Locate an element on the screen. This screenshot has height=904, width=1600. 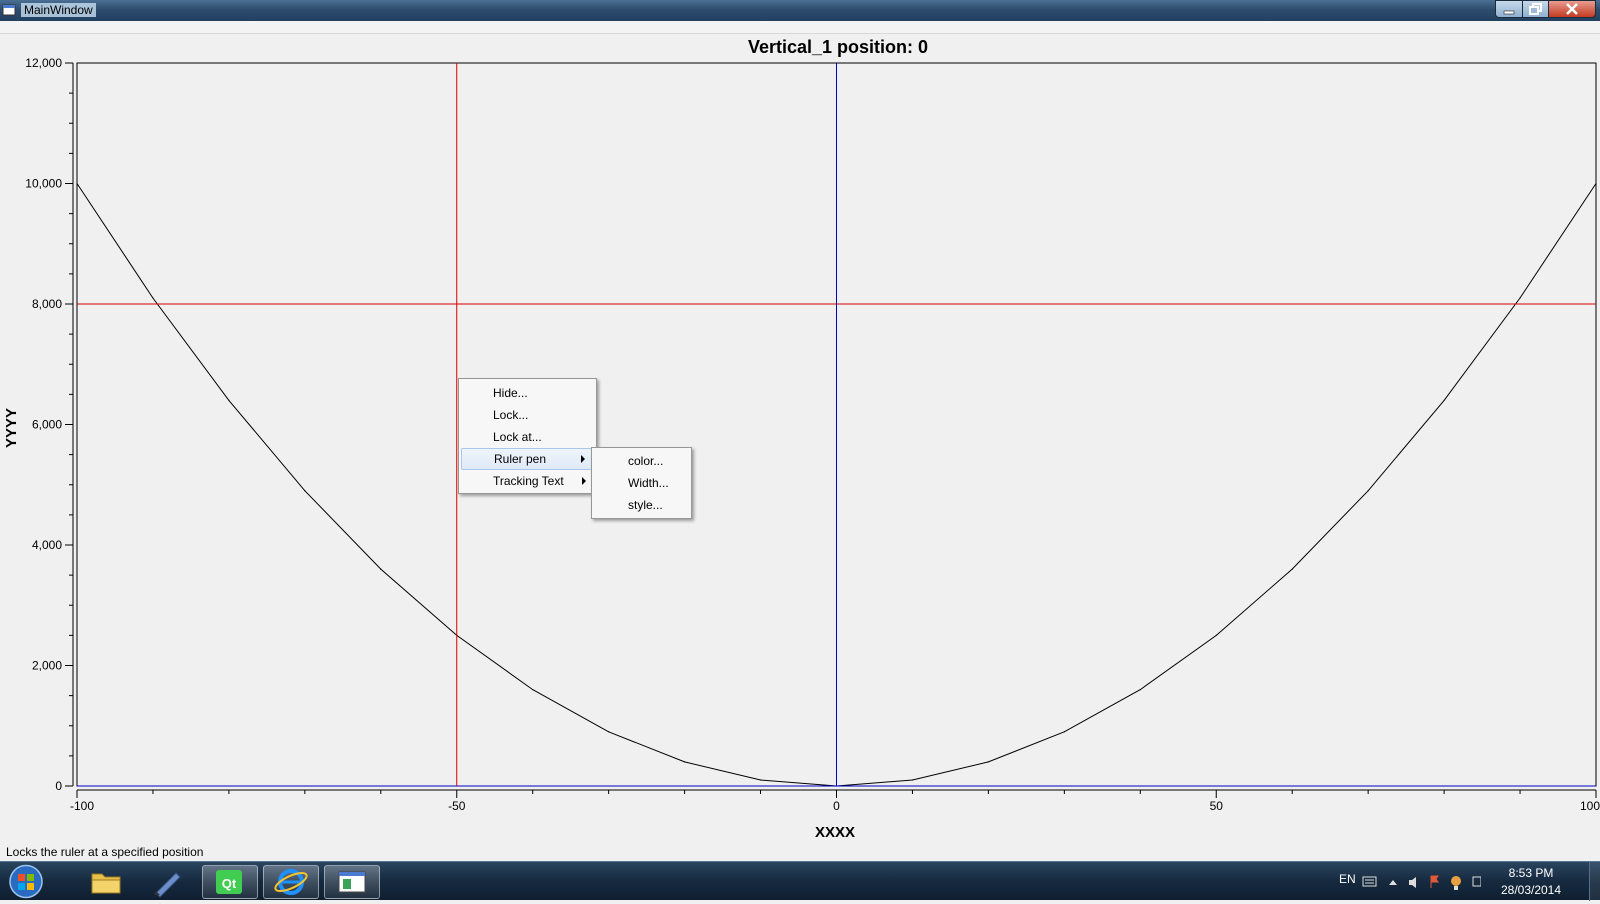
menu-item-ruler-pen: Ruler pen is located at coordinates (527, 459).